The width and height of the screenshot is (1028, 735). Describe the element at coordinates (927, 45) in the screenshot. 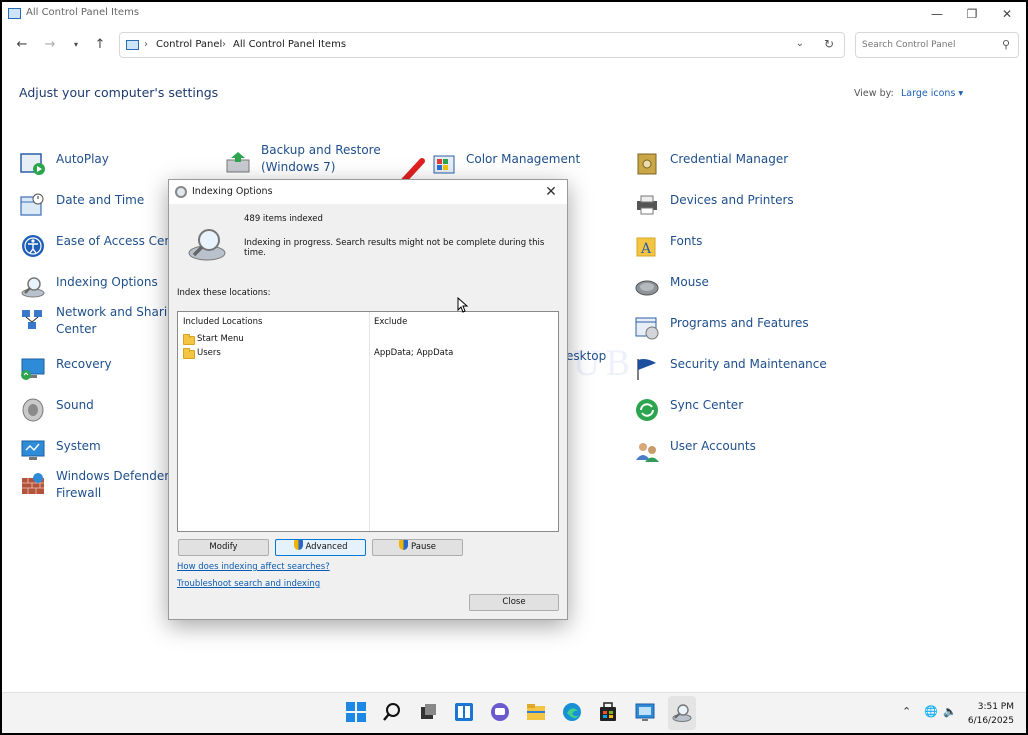

I see `search-input` at that location.